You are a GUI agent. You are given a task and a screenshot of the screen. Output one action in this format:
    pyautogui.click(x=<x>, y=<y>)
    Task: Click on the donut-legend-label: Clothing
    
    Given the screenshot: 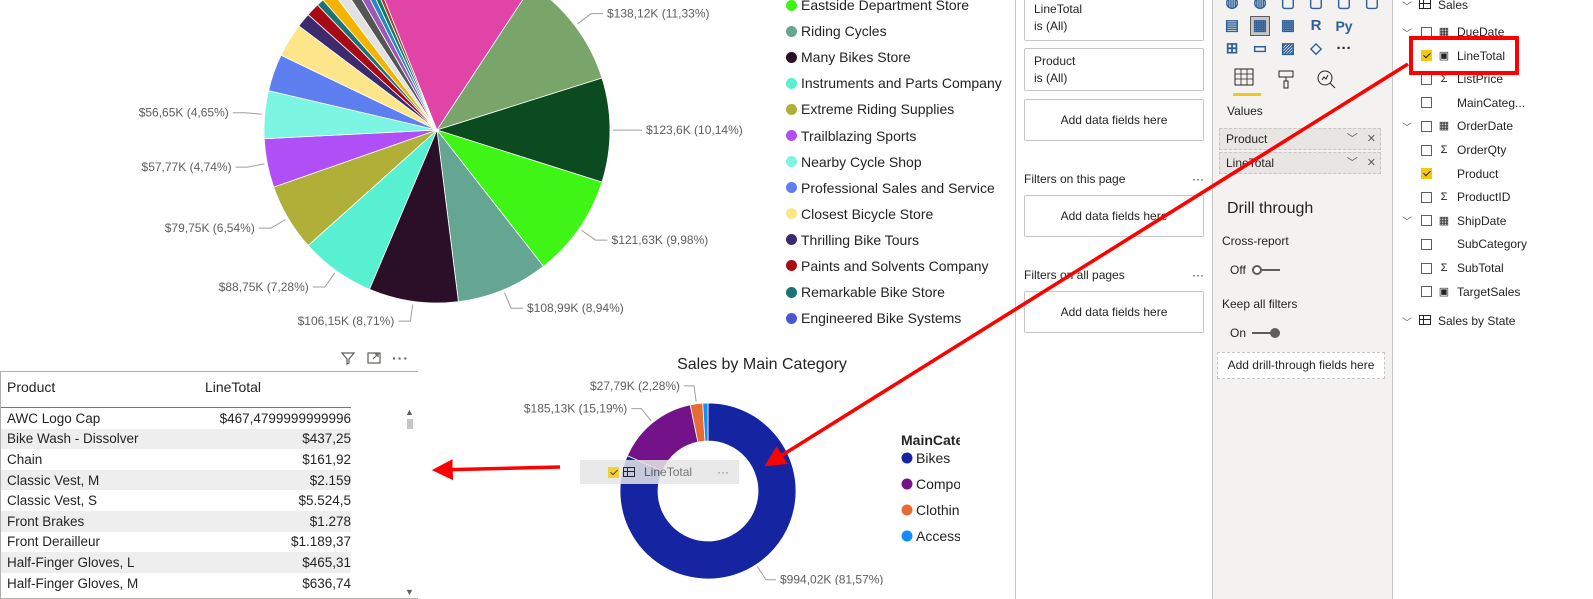 What is the action you would take?
    pyautogui.click(x=938, y=510)
    